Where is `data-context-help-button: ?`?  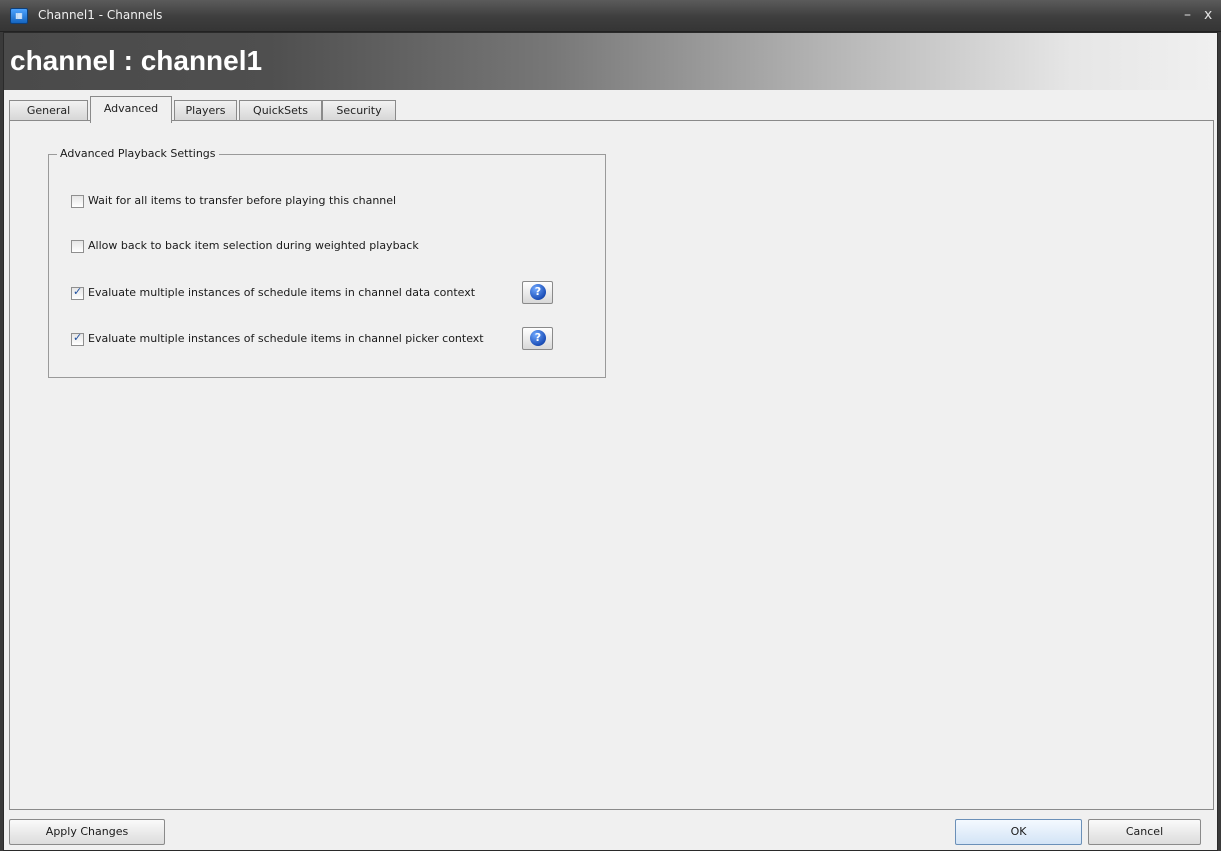 data-context-help-button: ? is located at coordinates (537, 292).